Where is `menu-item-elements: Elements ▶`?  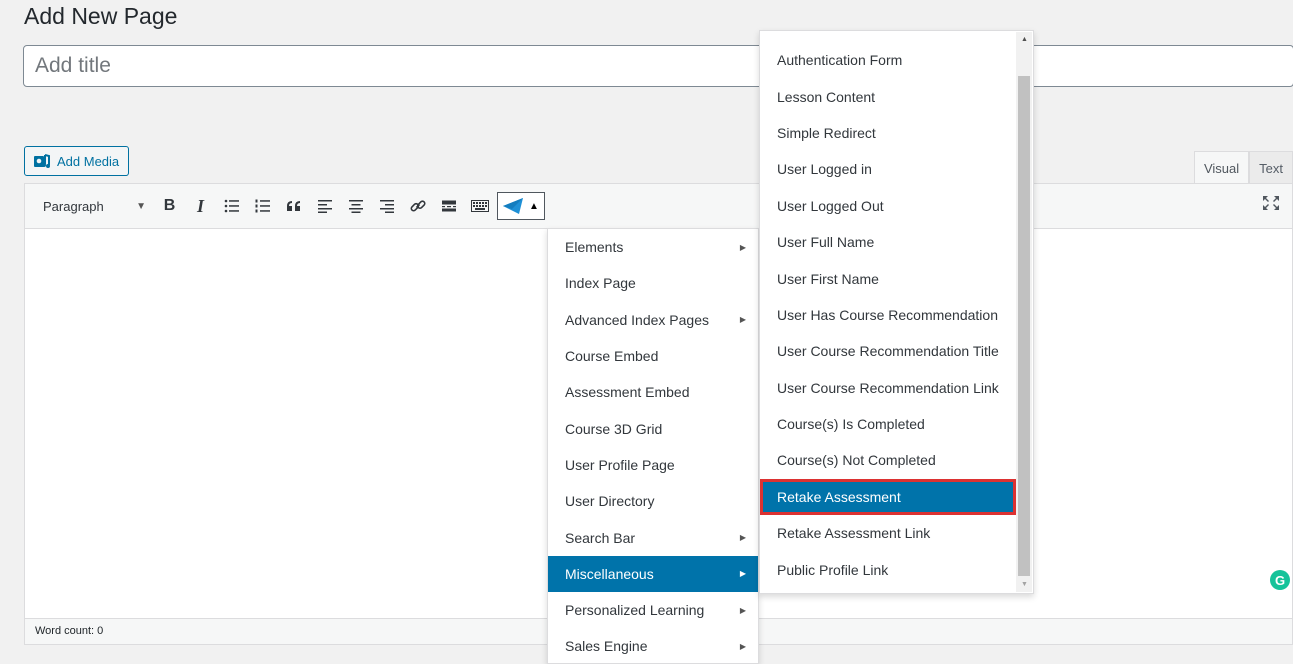
menu-item-elements: Elements ▶ is located at coordinates (653, 247).